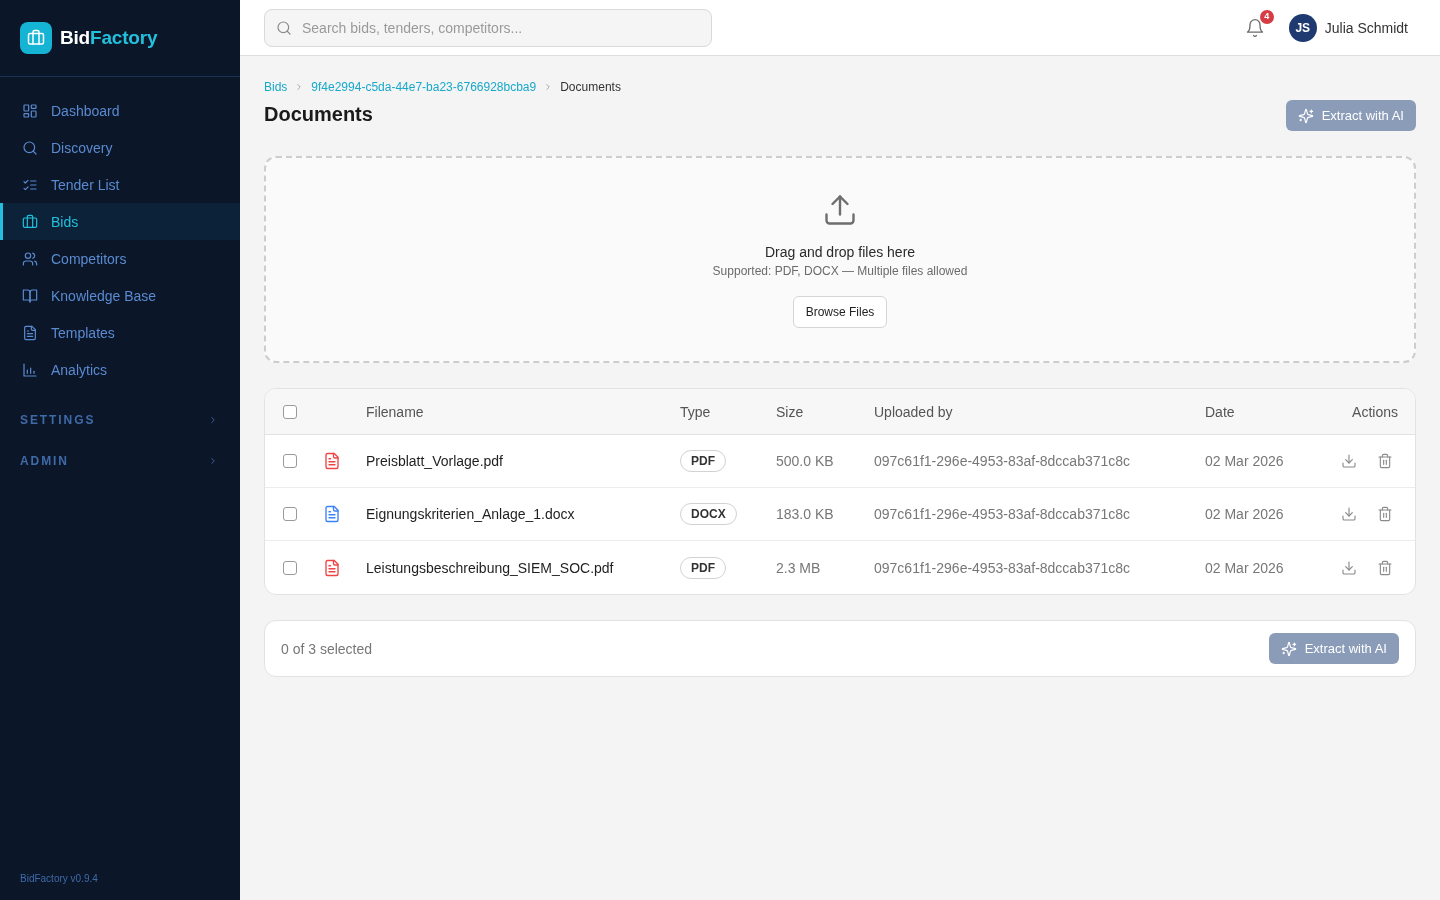  What do you see at coordinates (695, 412) in the screenshot?
I see `column-header: Type` at bounding box center [695, 412].